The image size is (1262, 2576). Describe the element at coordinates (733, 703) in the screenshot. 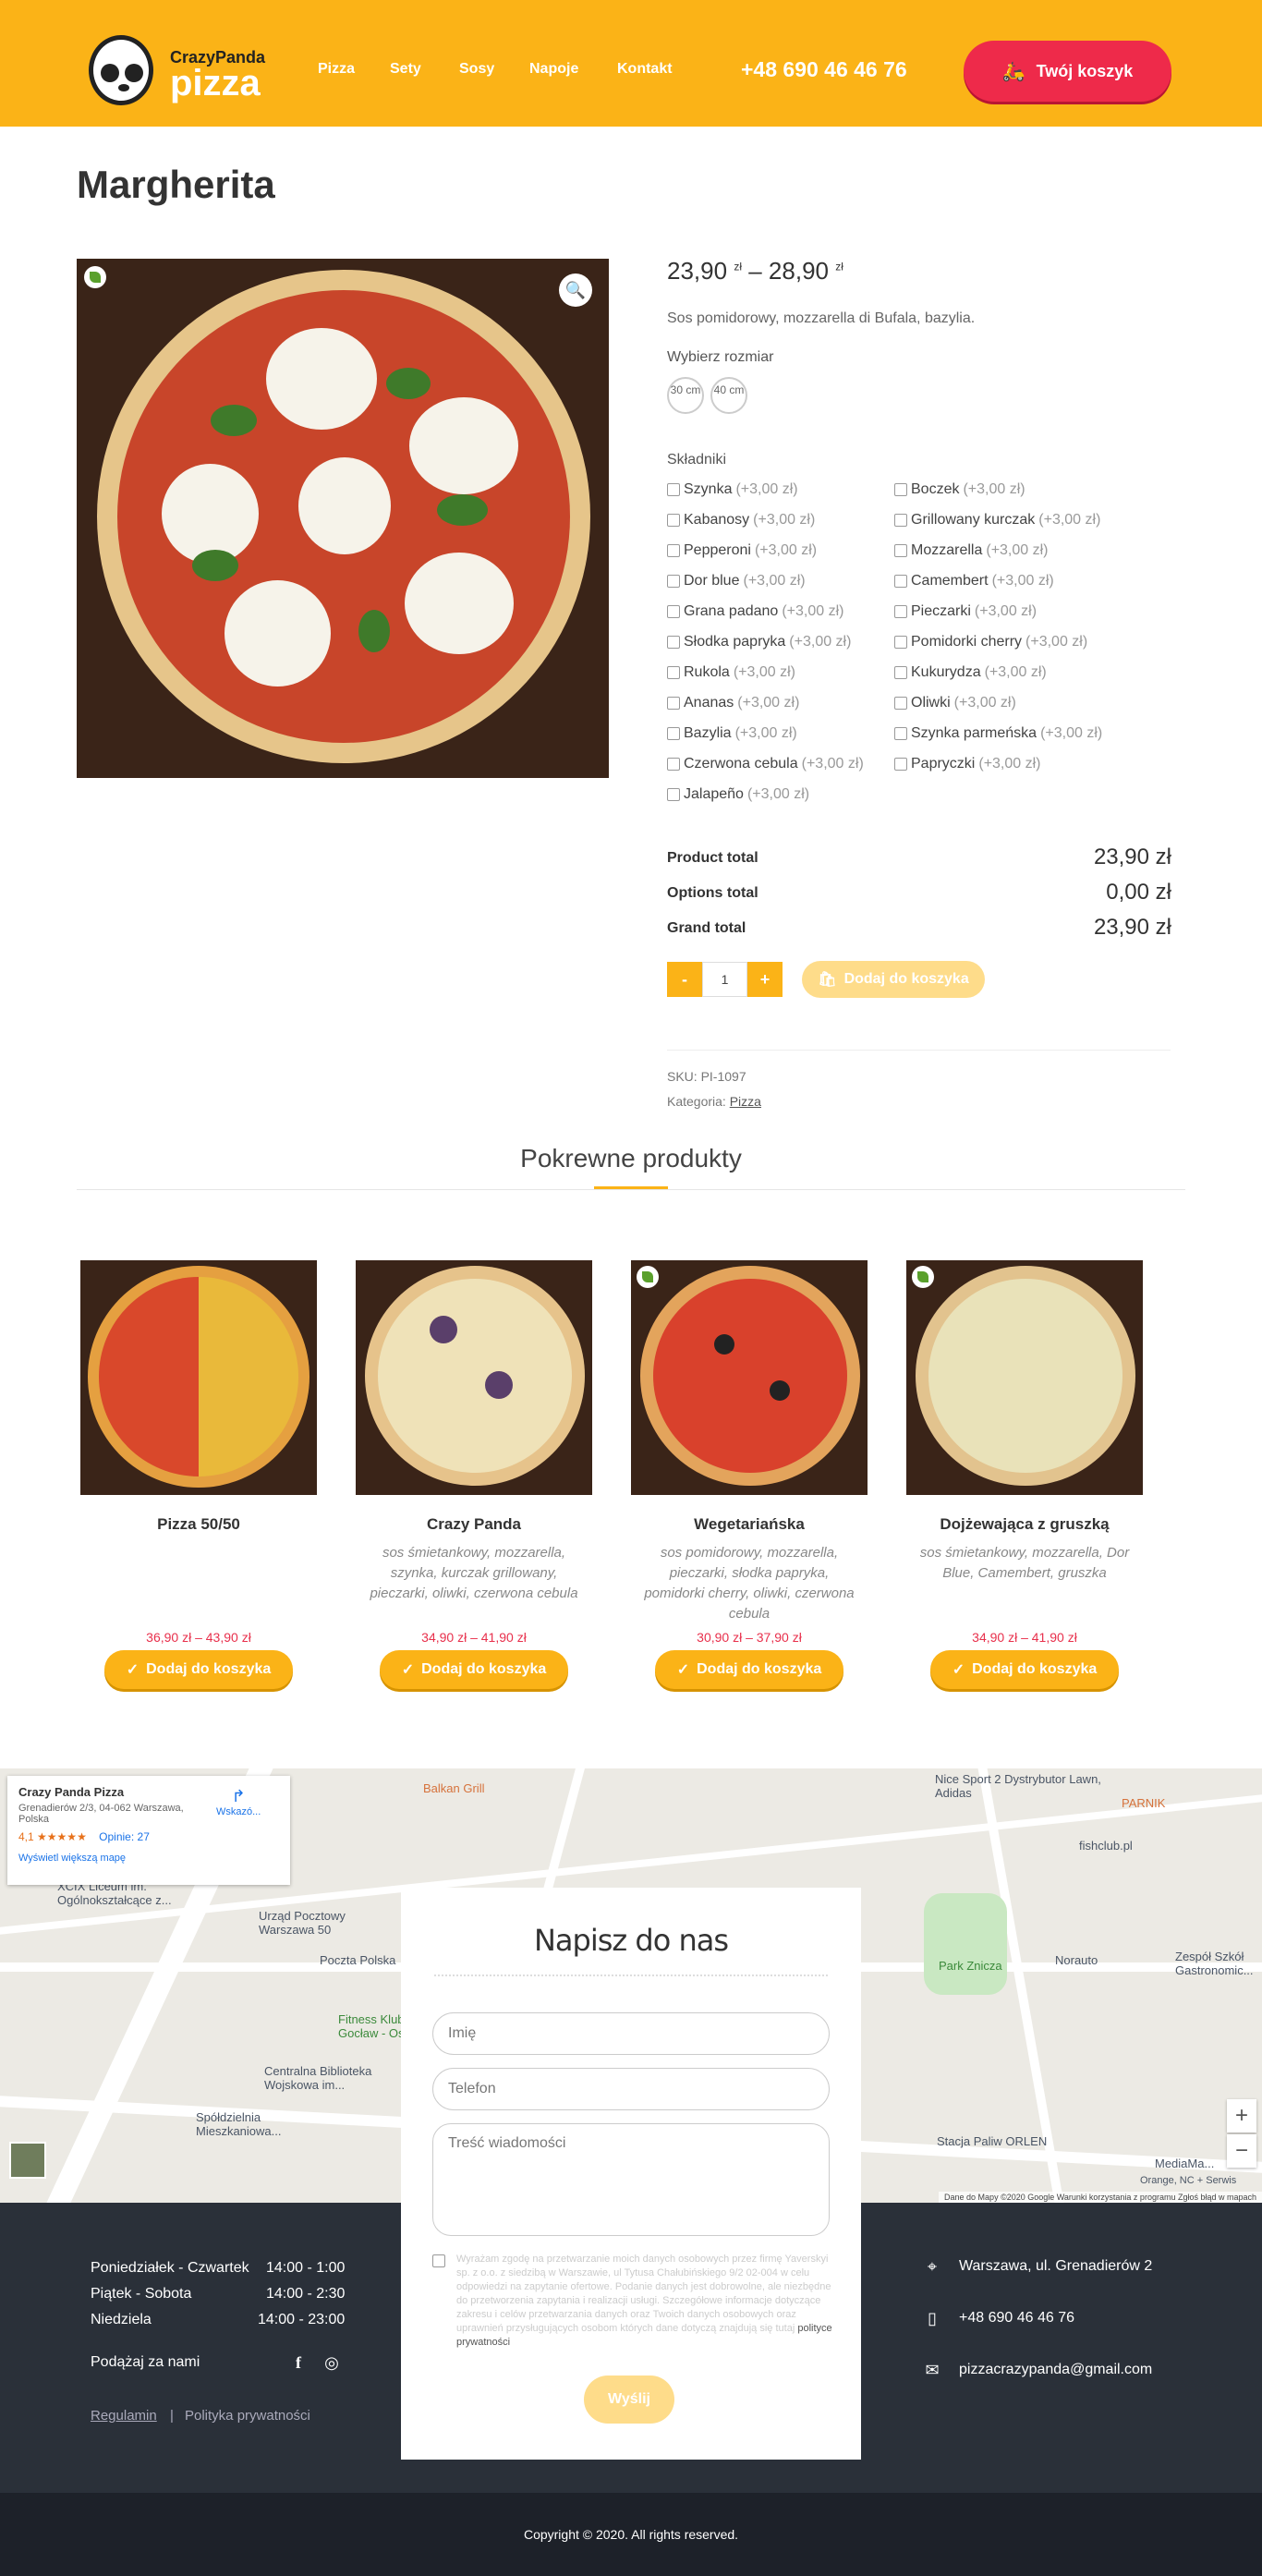

I see `ingredient-option: Ananas (+3,00 zł)` at that location.